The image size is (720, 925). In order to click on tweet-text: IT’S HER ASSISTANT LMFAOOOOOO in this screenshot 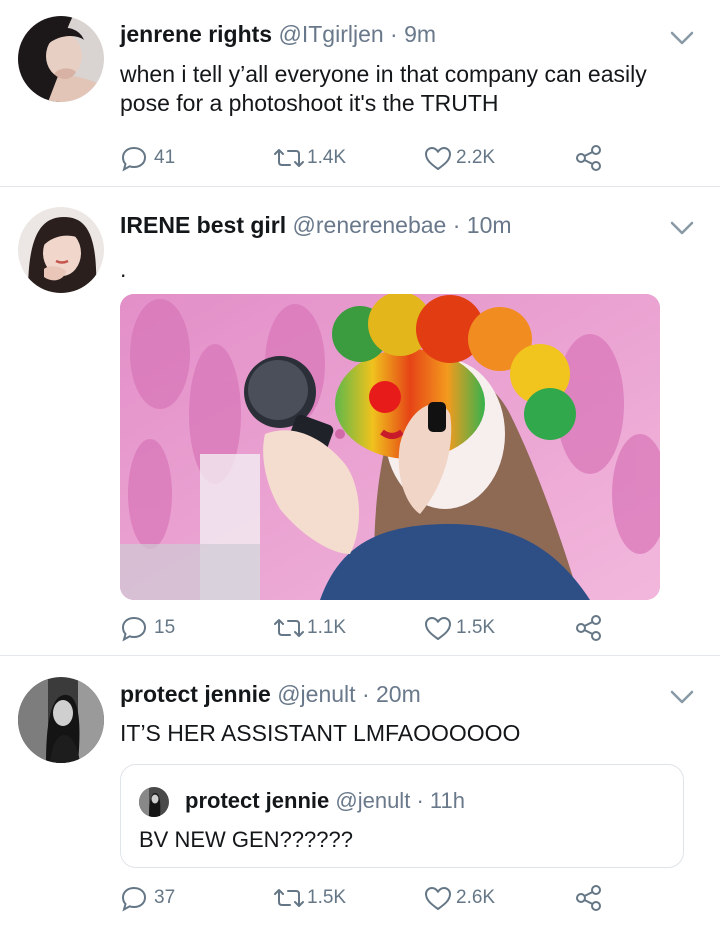, I will do `click(320, 733)`.